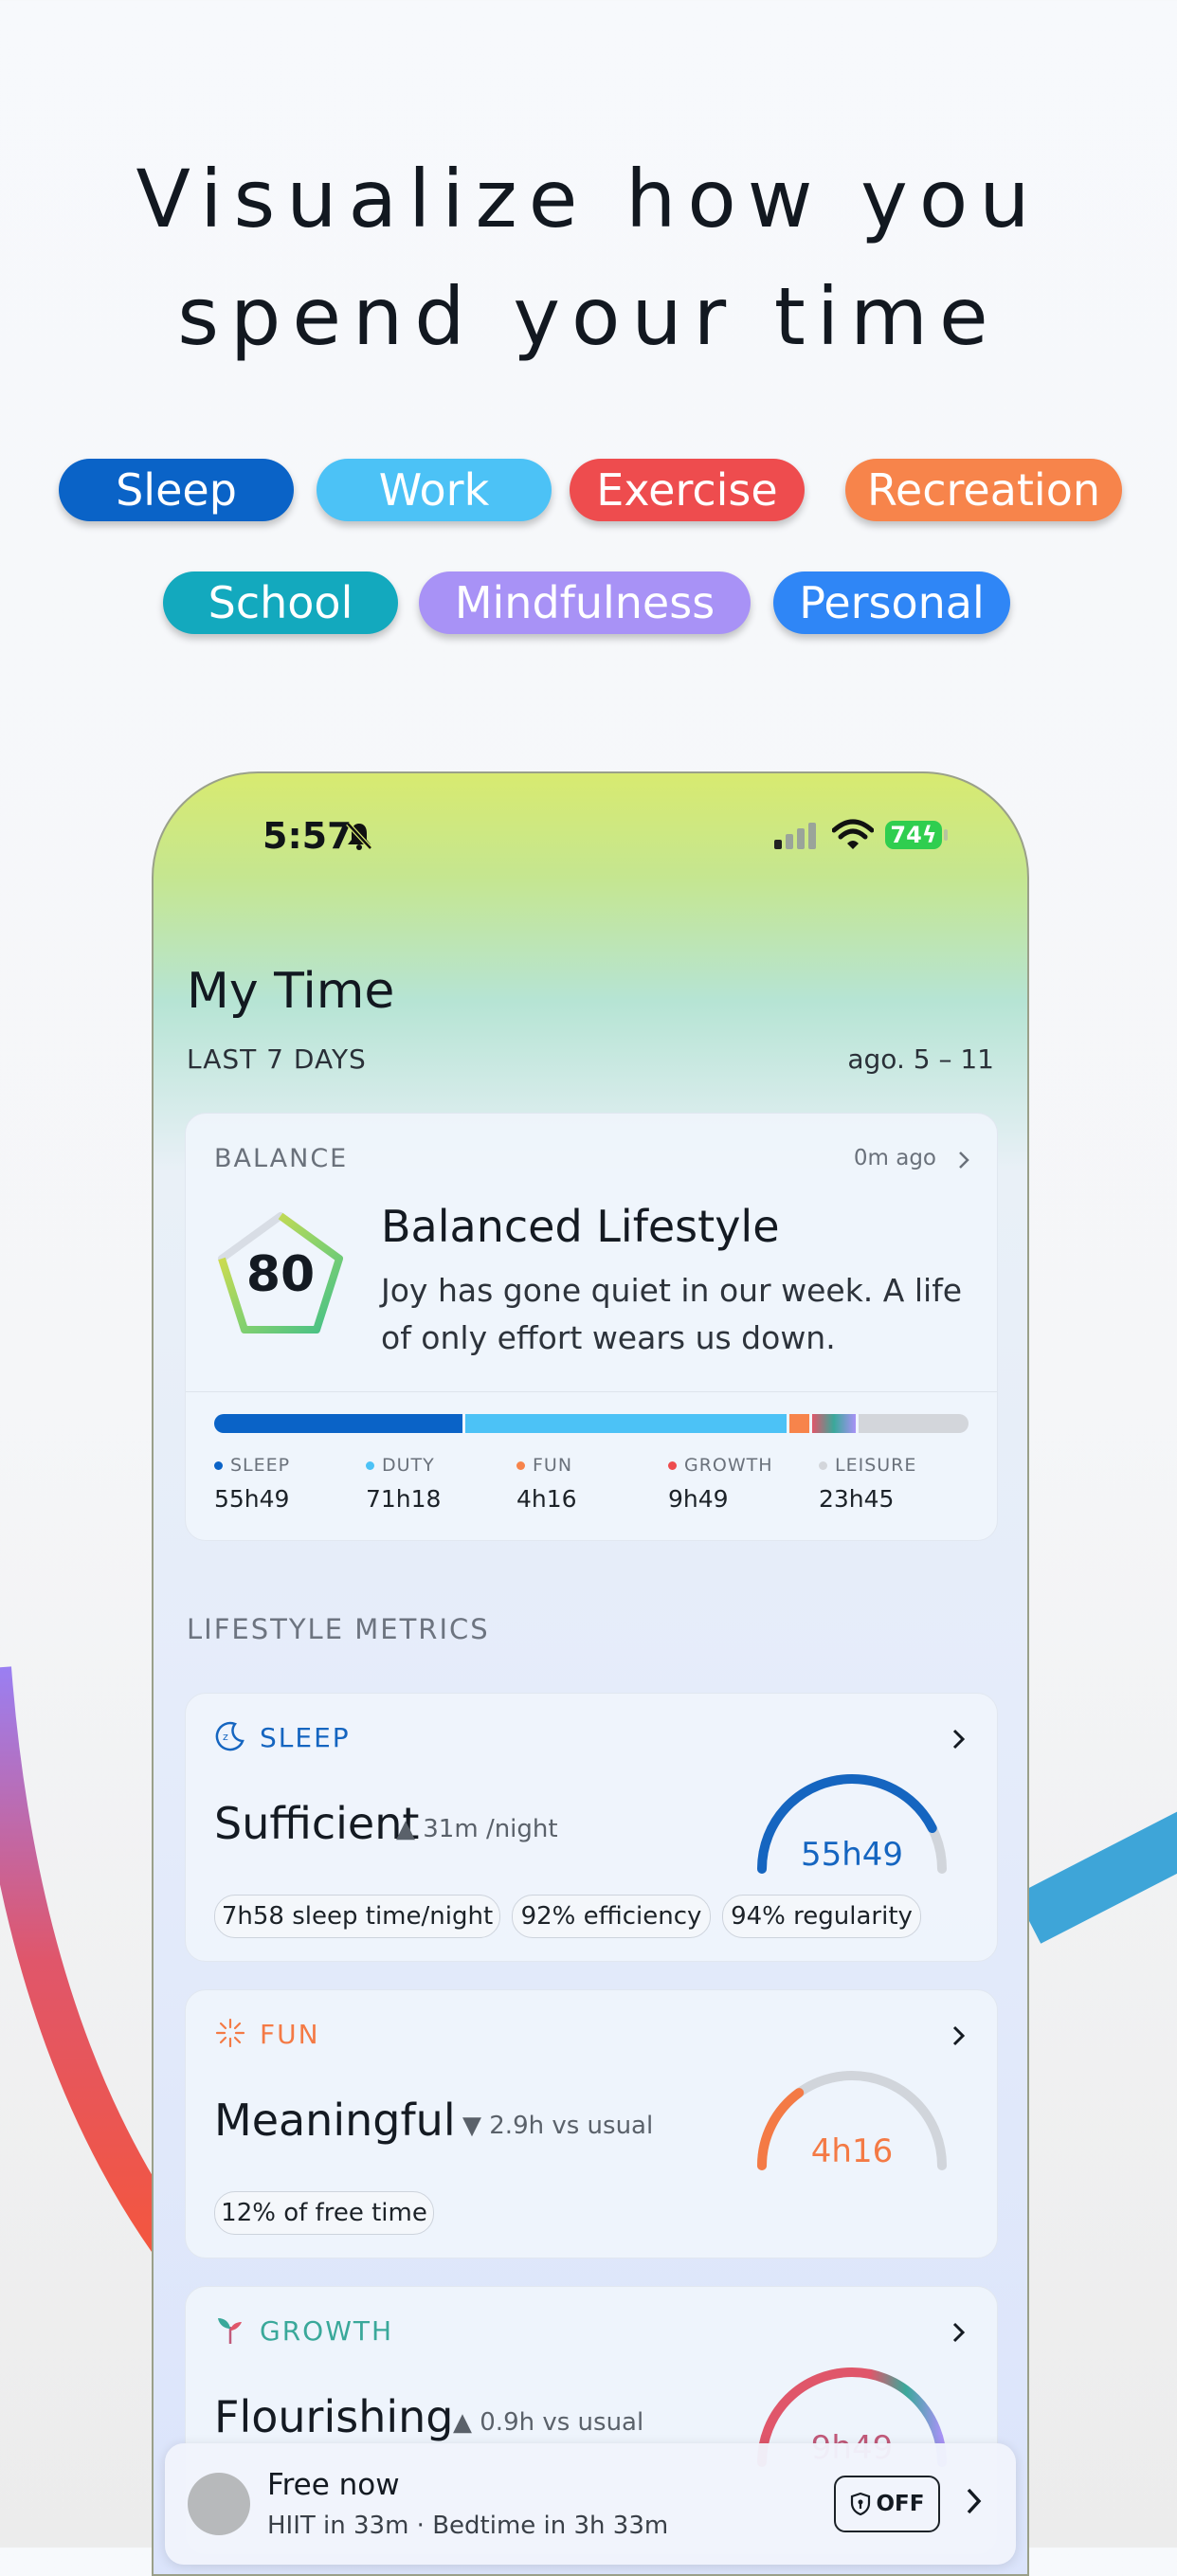  Describe the element at coordinates (225, 1737) in the screenshot. I see `svg-text: z` at that location.